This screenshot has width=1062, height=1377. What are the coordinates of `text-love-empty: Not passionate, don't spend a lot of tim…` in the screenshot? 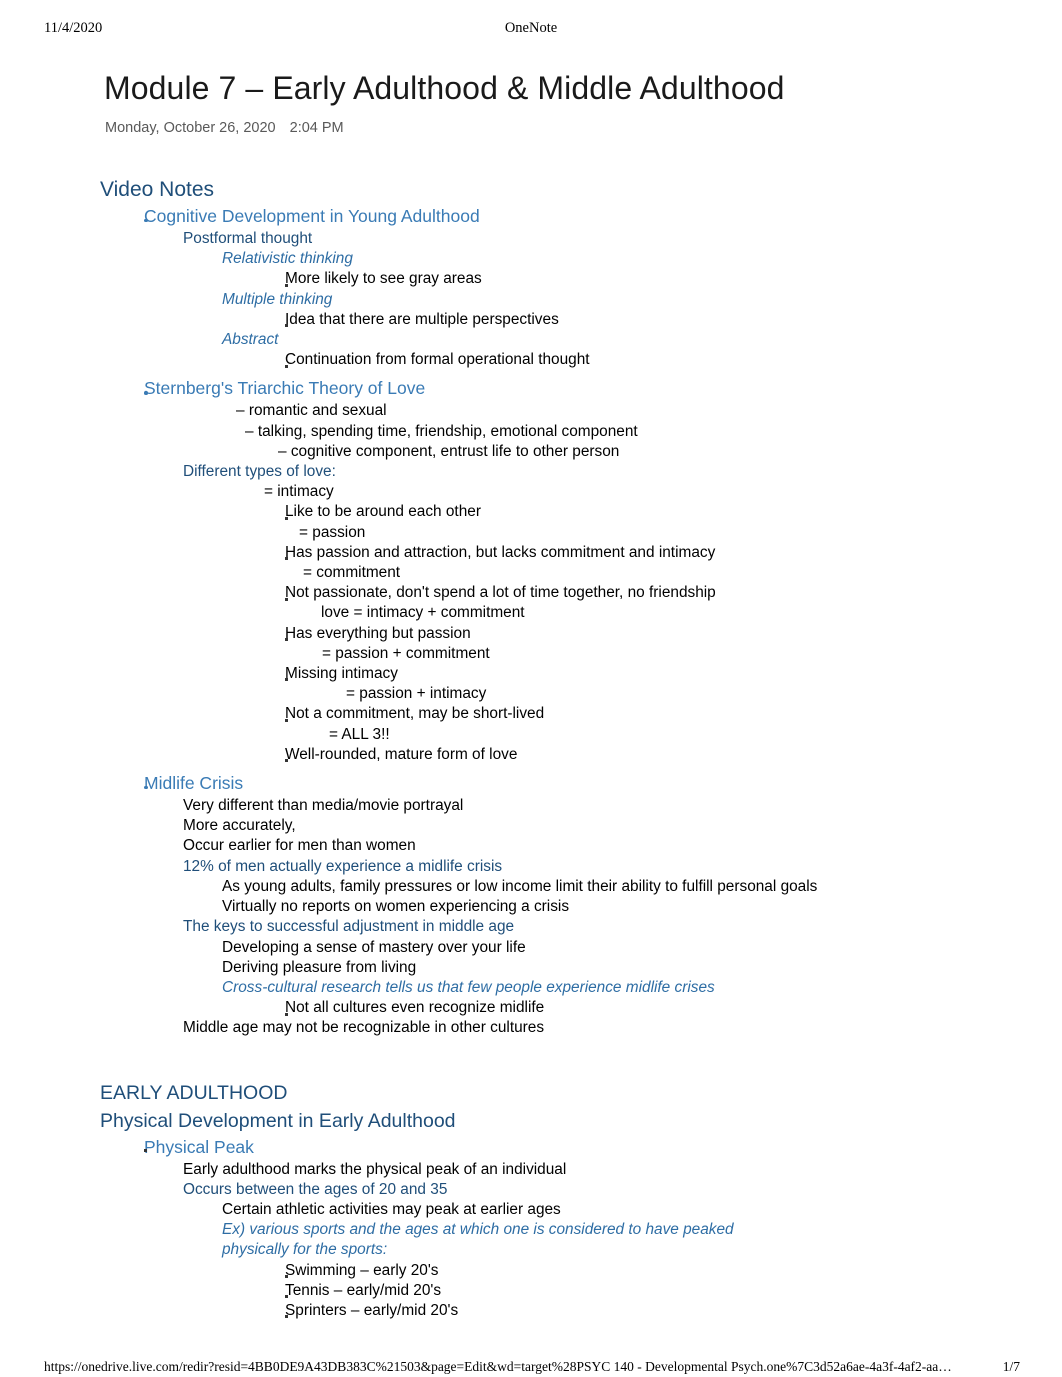 It's located at (662, 593).